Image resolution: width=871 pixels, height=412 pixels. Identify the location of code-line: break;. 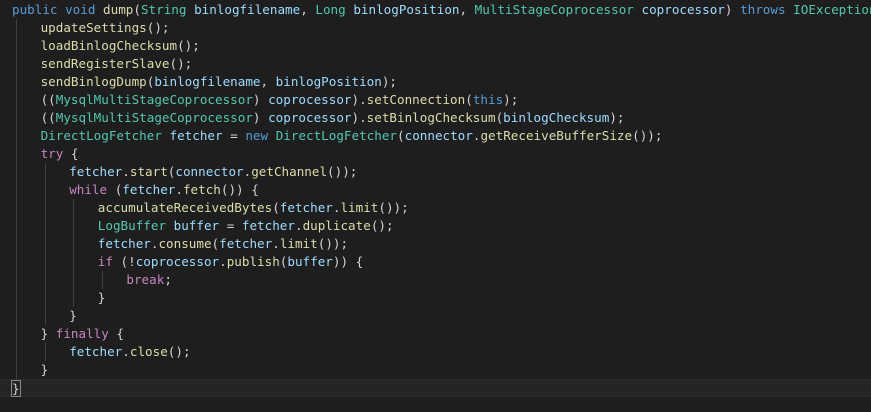
(435, 280).